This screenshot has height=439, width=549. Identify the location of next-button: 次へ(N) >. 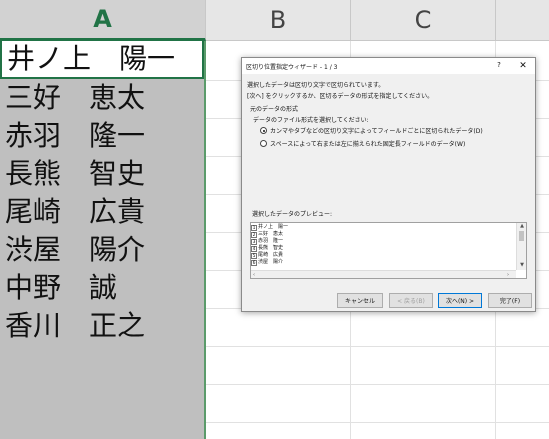
(460, 300).